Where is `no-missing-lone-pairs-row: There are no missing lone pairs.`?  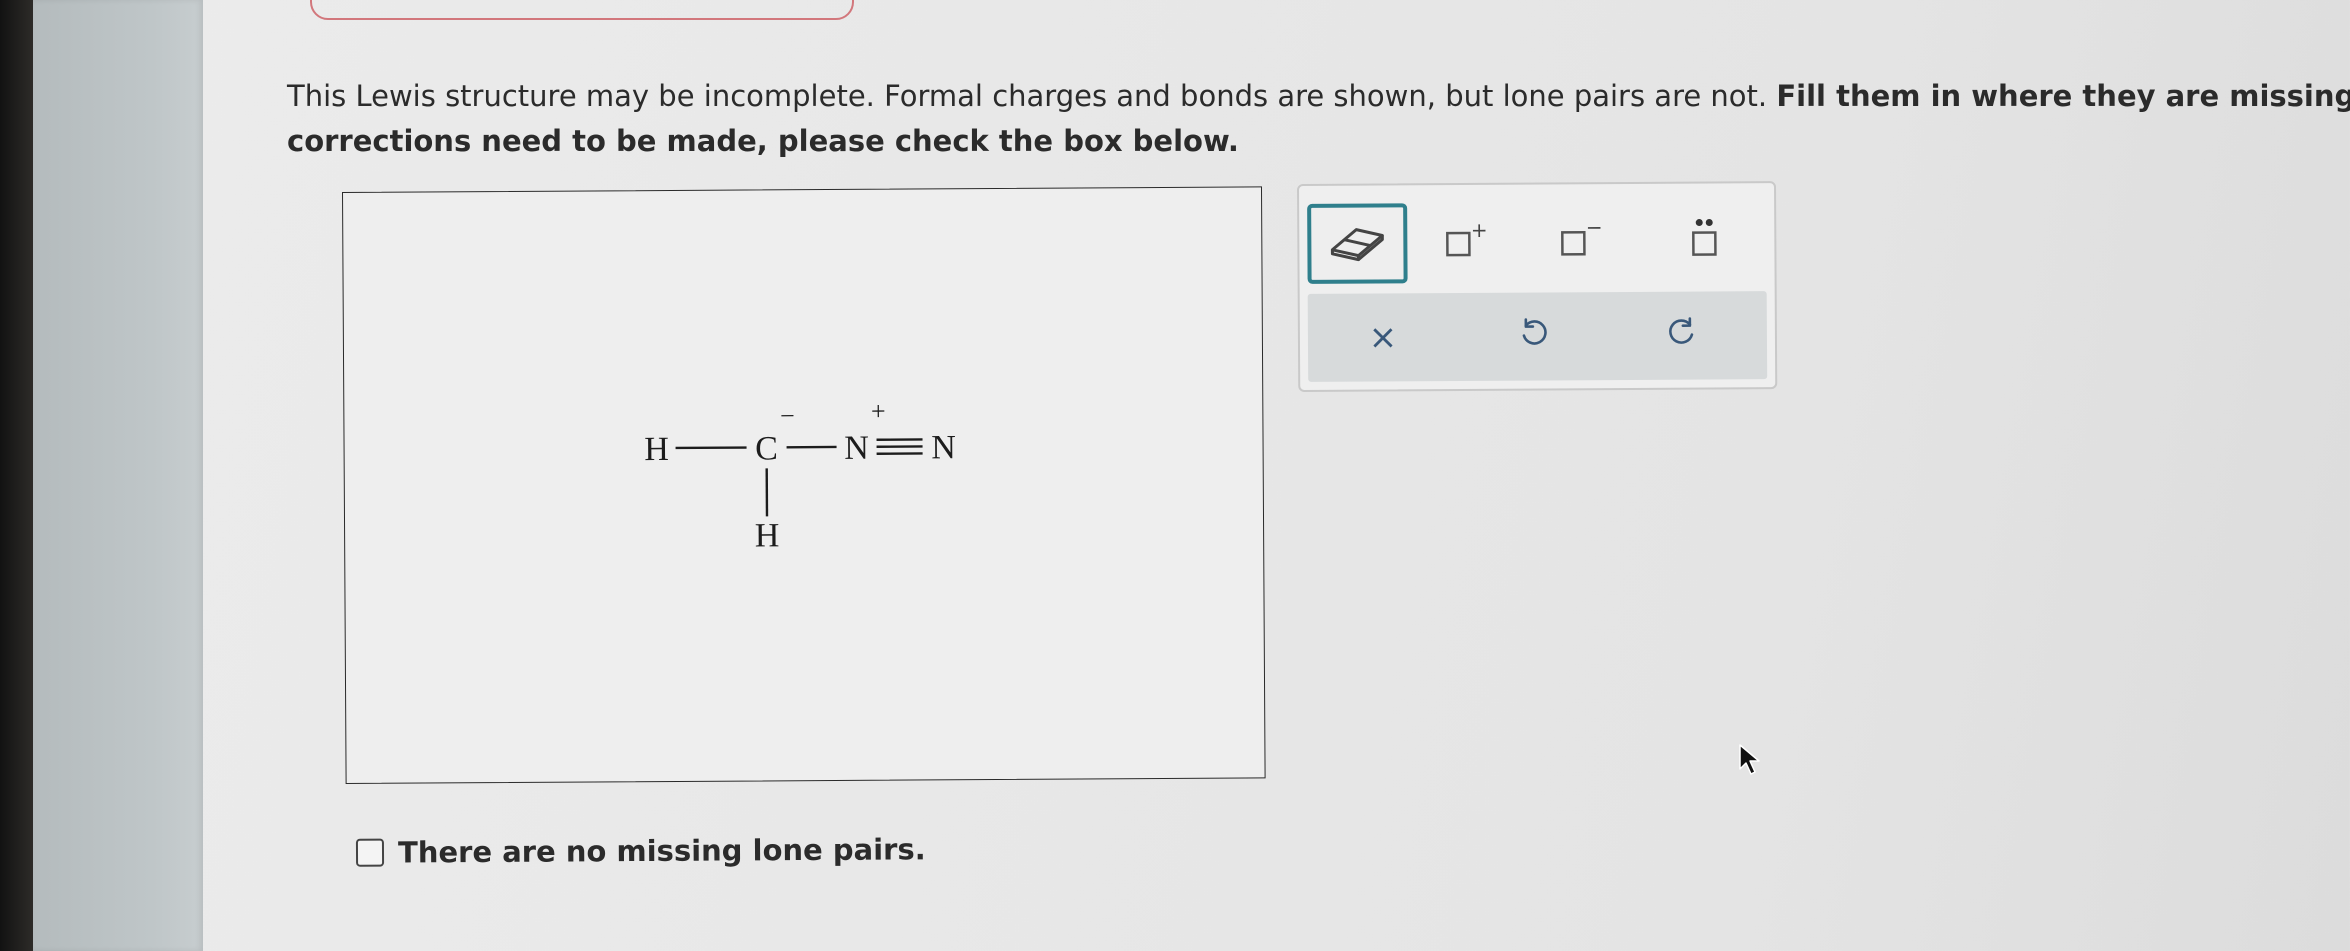
no-missing-lone-pairs-row: There are no missing lone pairs. is located at coordinates (640, 851).